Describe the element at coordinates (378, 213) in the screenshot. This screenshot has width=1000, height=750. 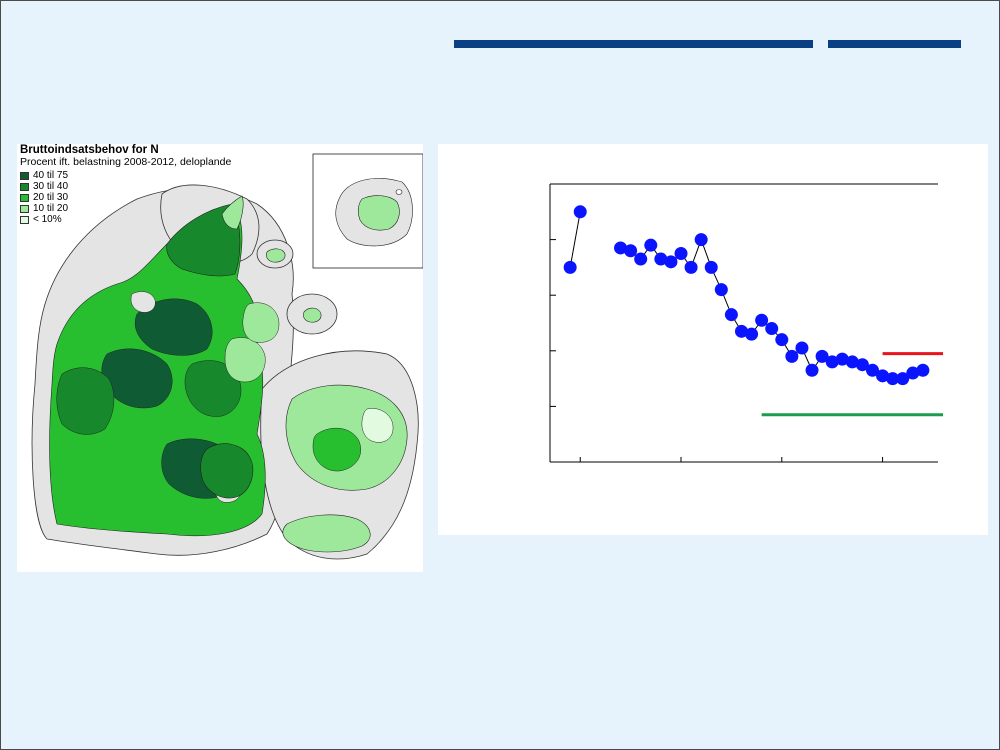
I see `bornholm-land` at that location.